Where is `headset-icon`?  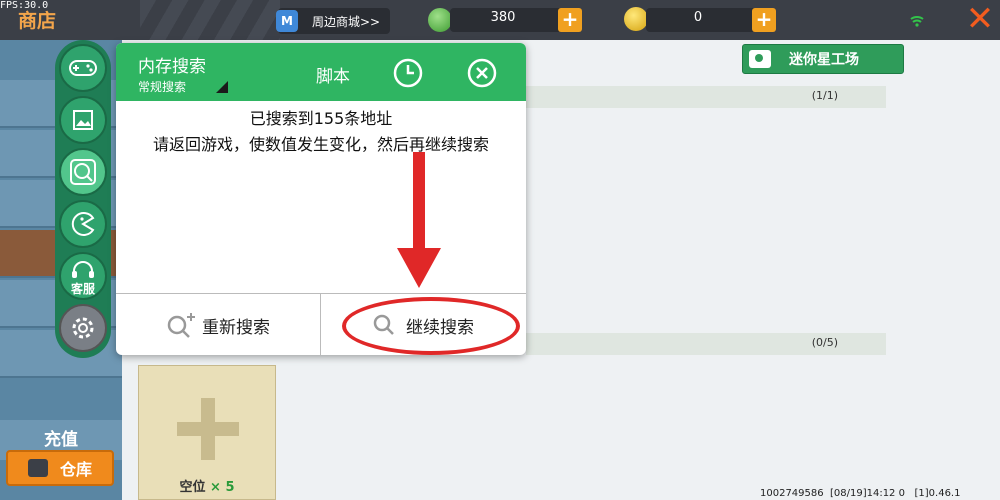
headset-icon is located at coordinates (83, 269).